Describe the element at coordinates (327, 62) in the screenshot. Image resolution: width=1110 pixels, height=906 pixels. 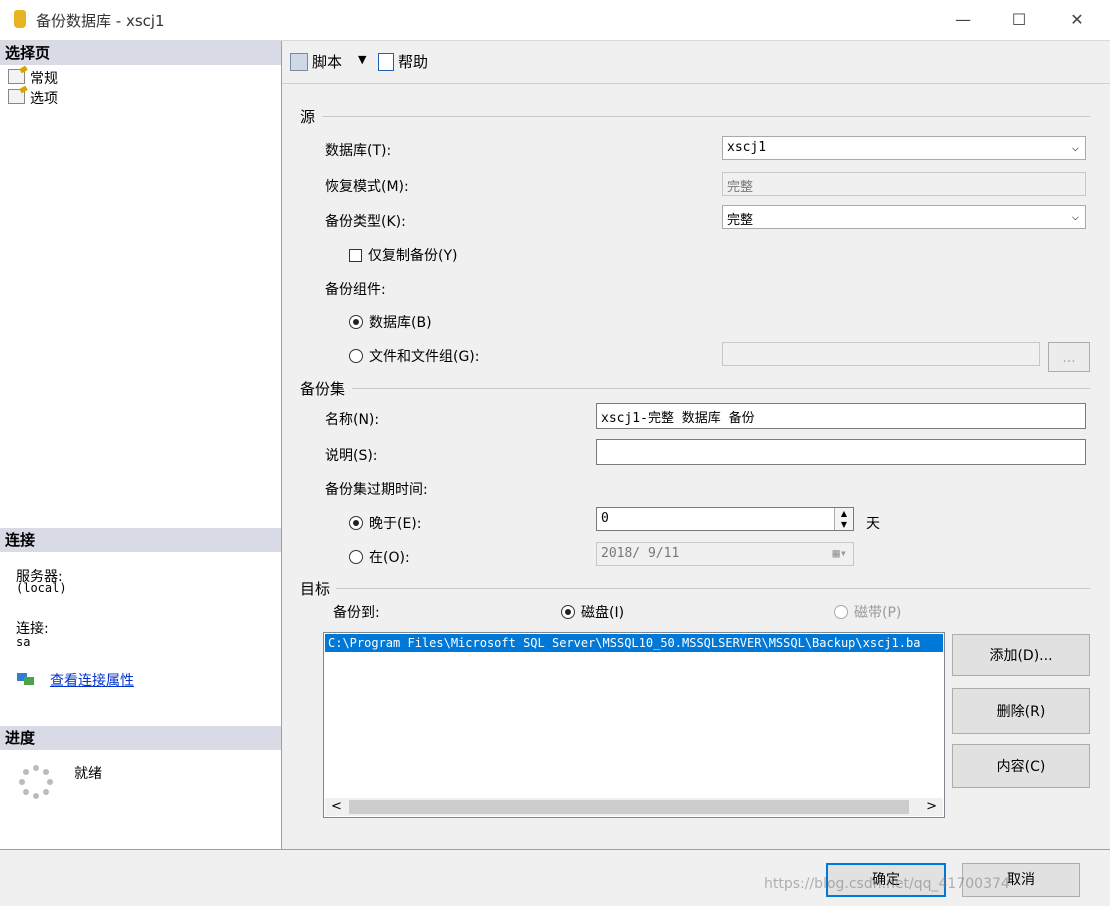
I see `script-label: 脚本` at that location.